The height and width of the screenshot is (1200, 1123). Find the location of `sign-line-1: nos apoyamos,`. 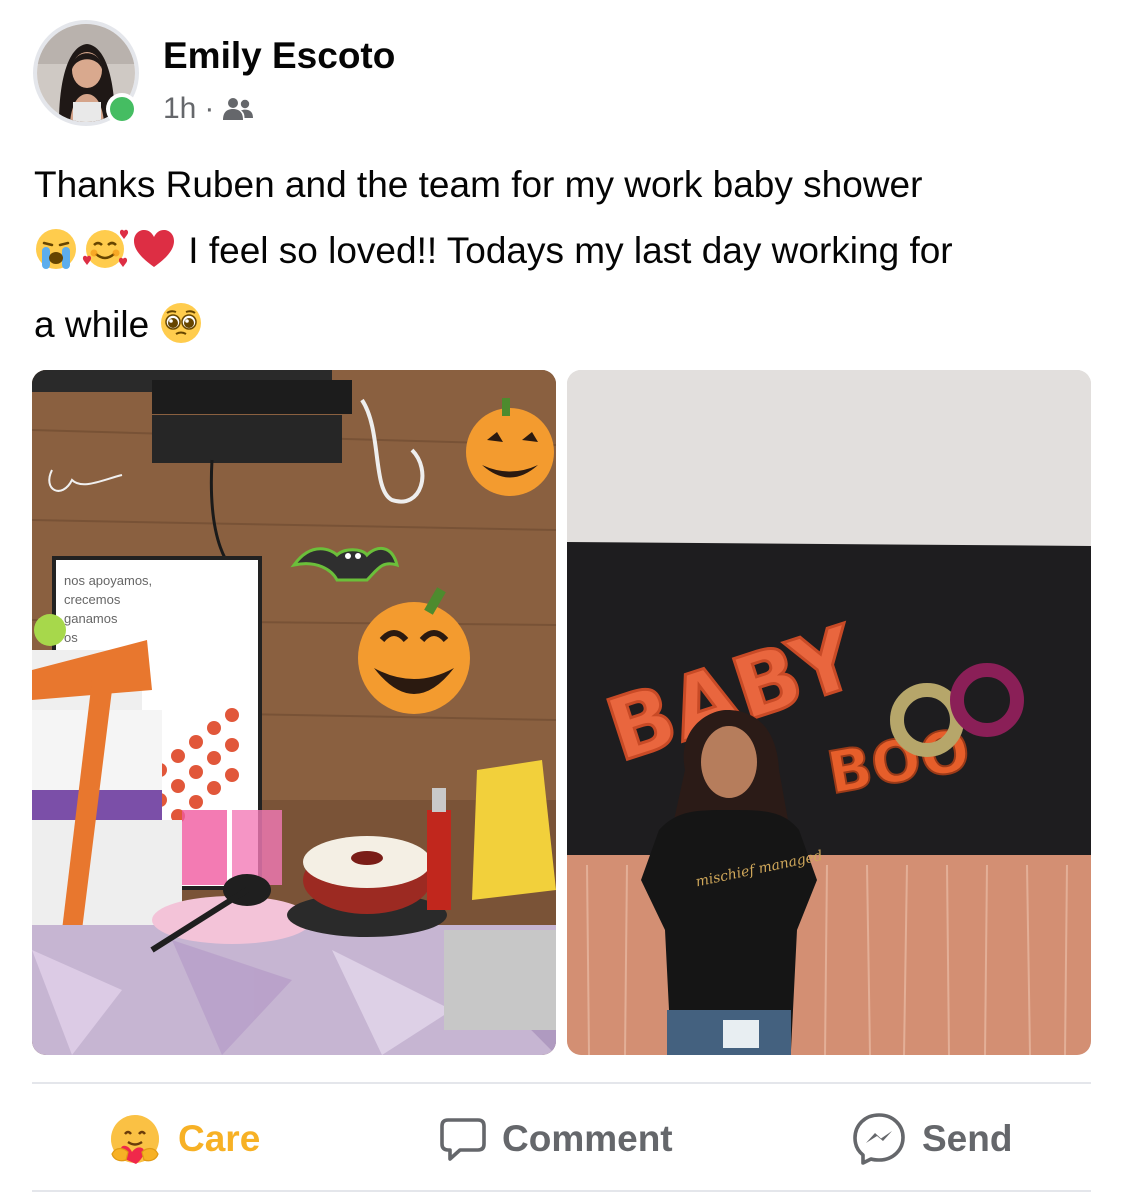

sign-line-1: nos apoyamos, is located at coordinates (108, 580).